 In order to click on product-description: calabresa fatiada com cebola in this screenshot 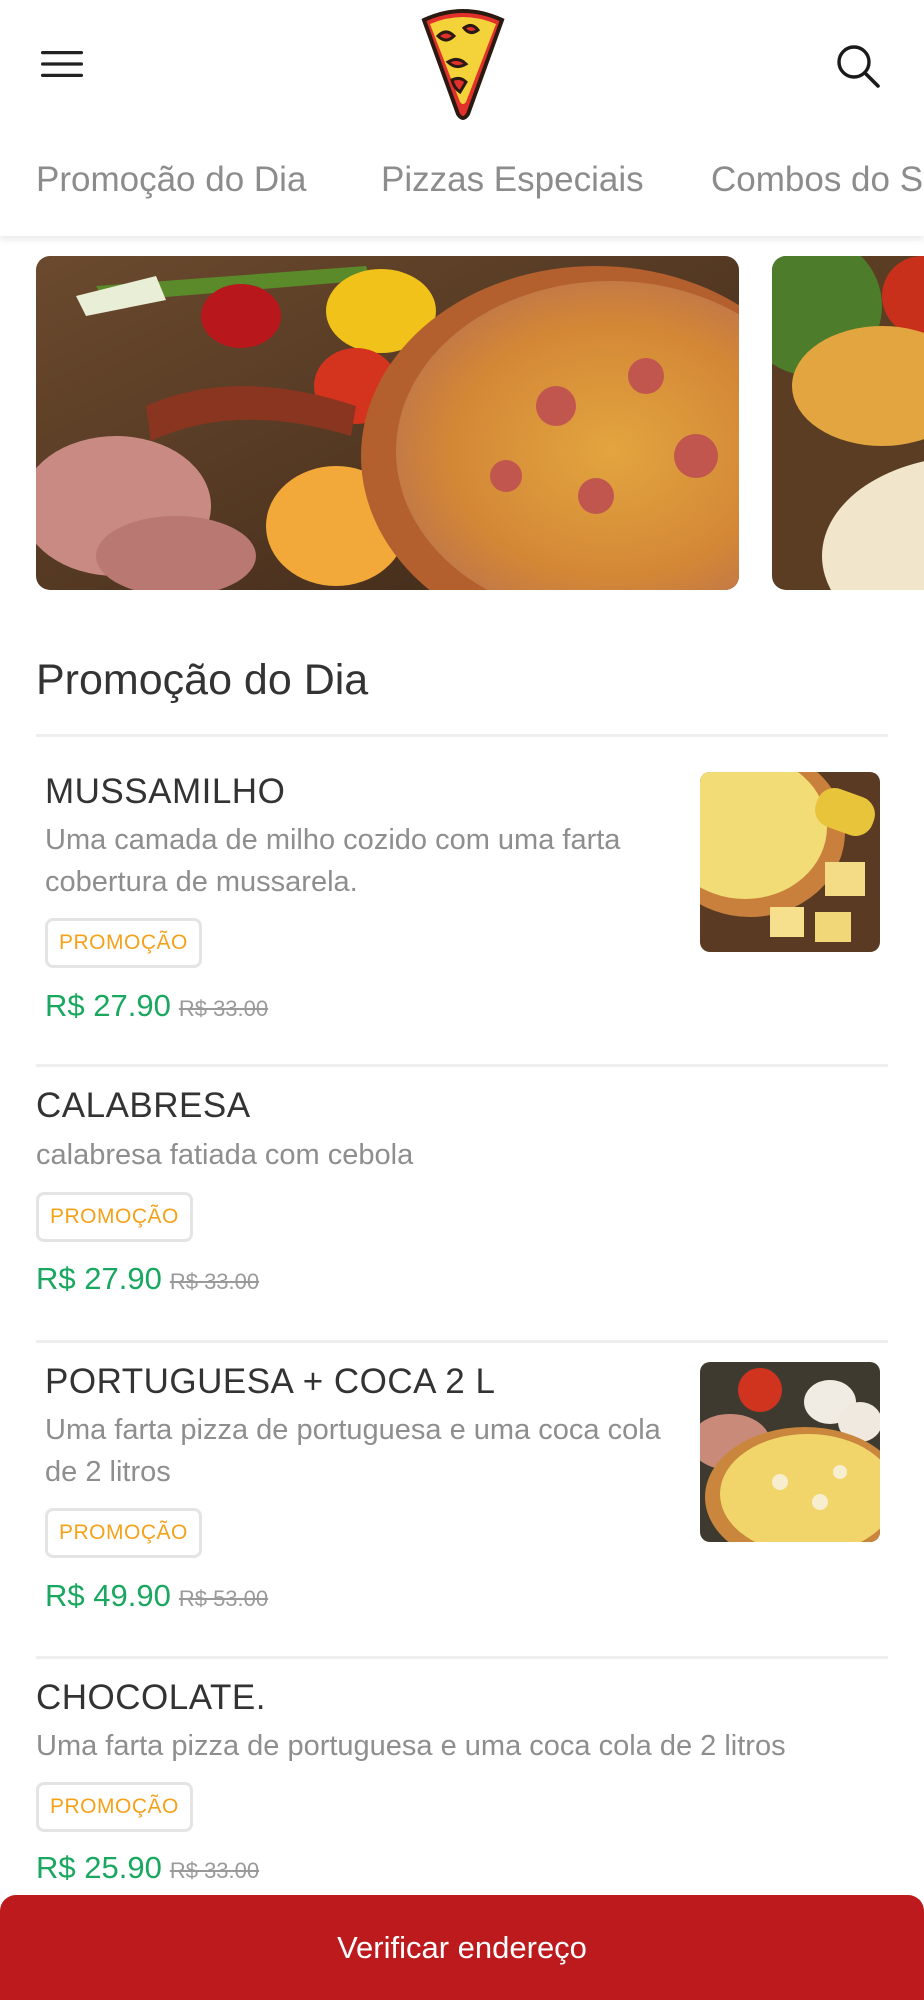, I will do `click(225, 1155)`.